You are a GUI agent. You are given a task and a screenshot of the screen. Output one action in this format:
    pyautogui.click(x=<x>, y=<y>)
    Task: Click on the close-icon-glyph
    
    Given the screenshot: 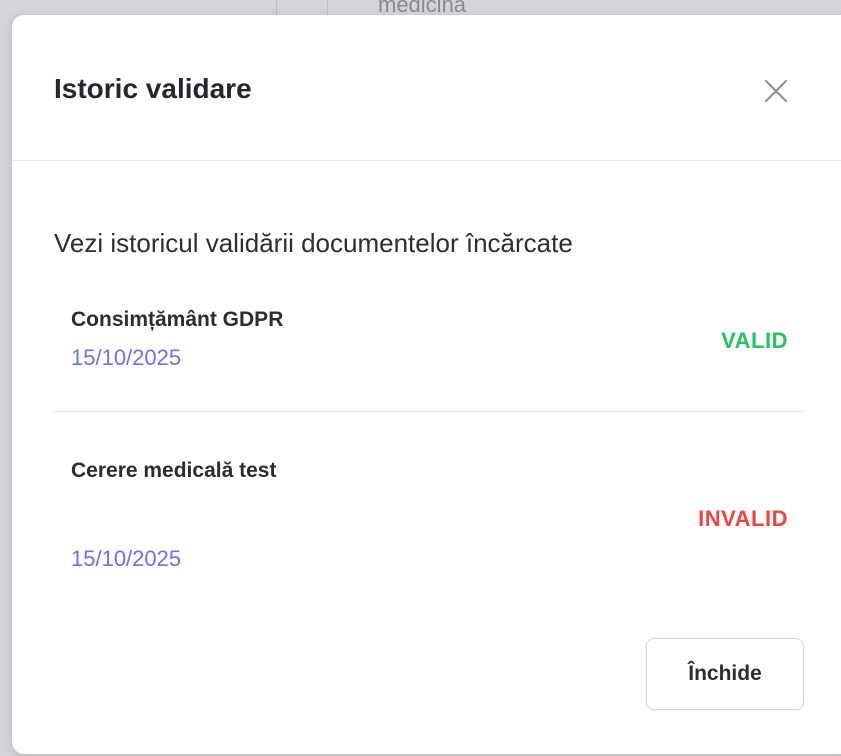 What is the action you would take?
    pyautogui.click(x=776, y=91)
    